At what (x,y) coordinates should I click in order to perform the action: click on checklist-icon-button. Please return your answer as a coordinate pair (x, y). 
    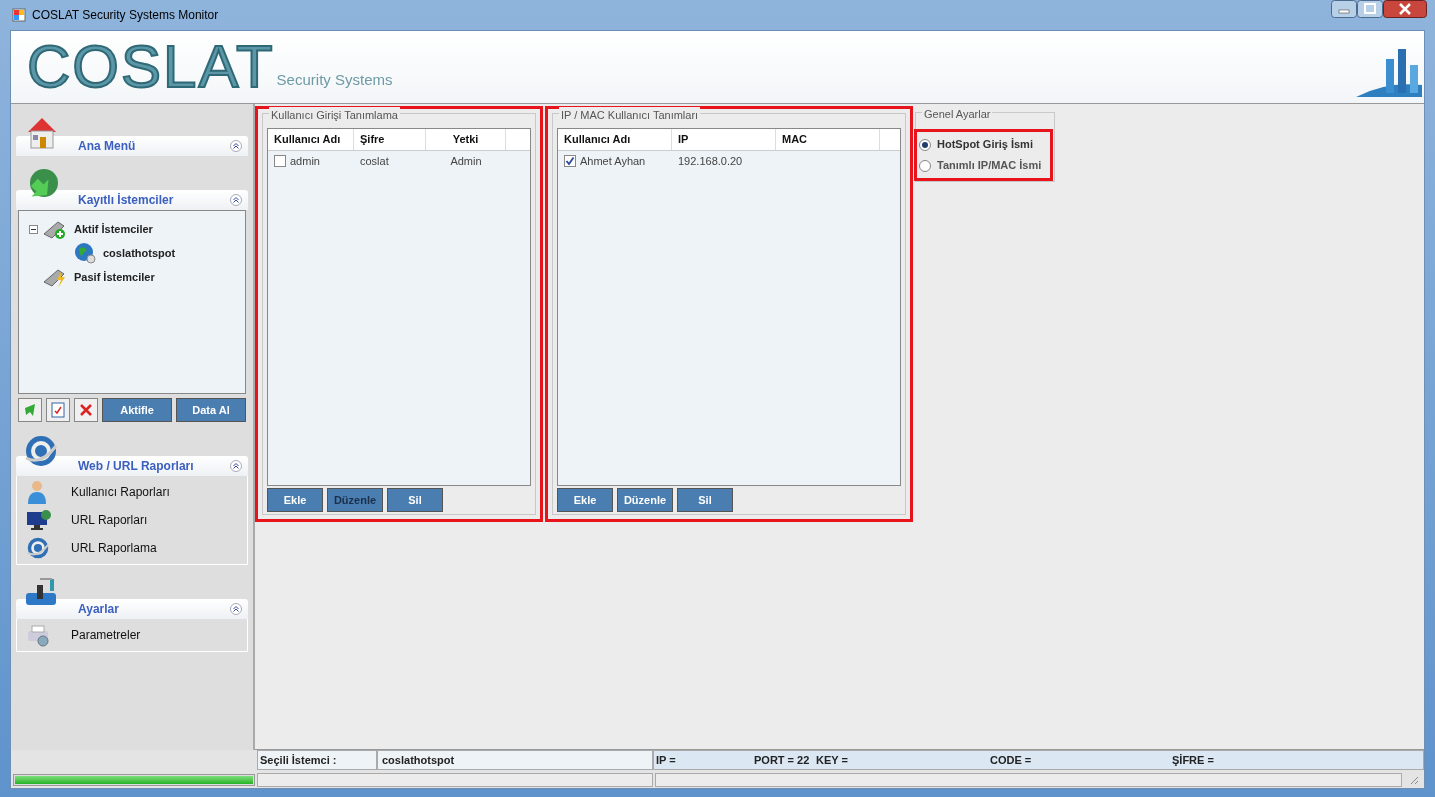
    Looking at the image, I should click on (58, 410).